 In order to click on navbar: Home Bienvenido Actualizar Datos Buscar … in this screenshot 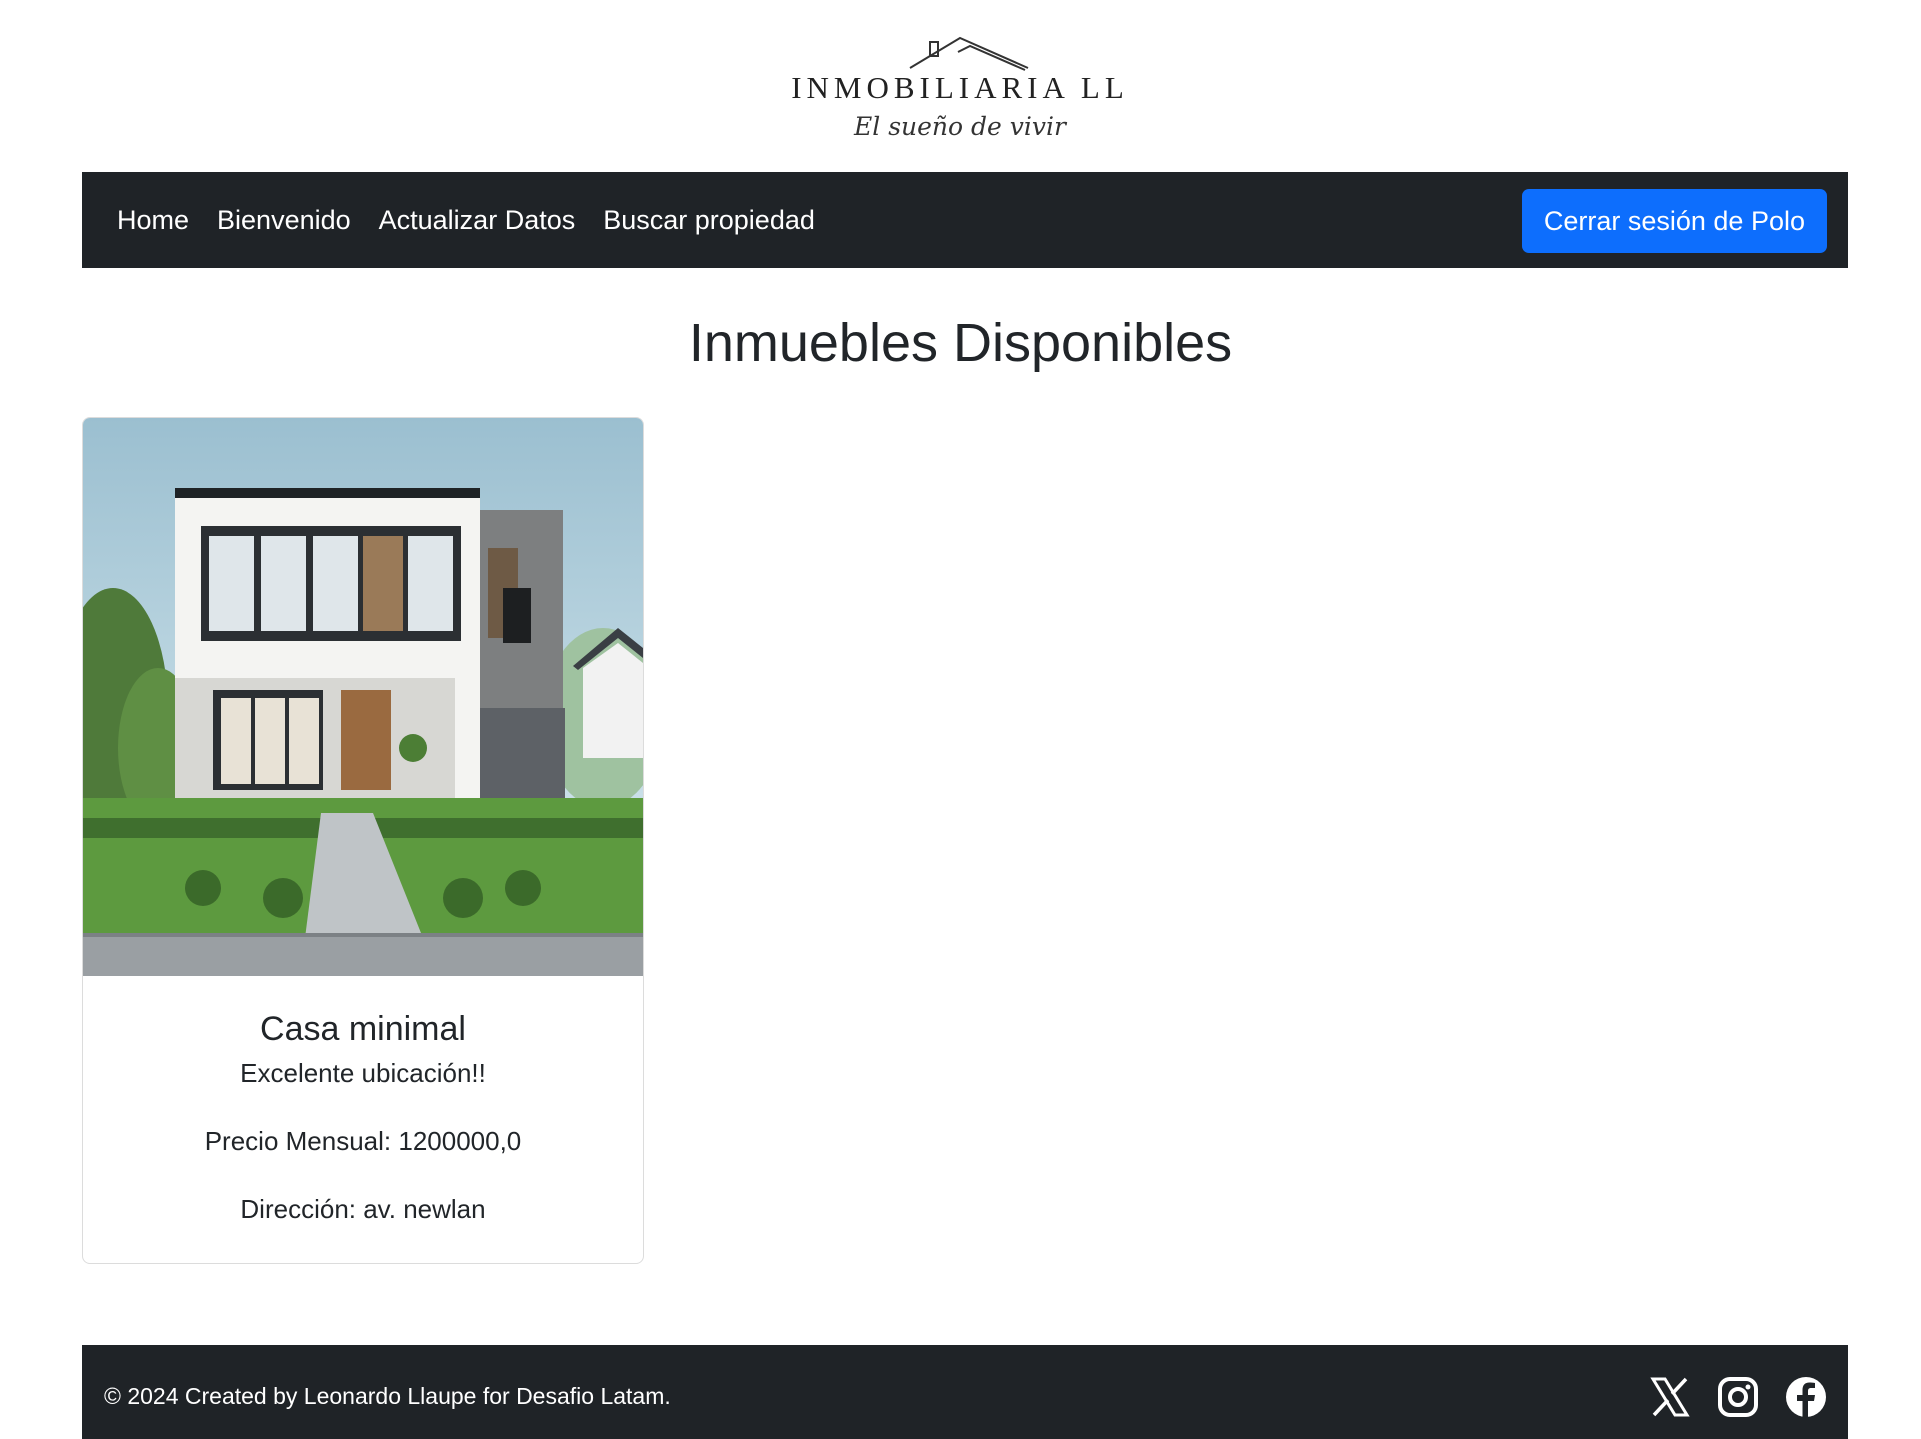, I will do `click(965, 220)`.